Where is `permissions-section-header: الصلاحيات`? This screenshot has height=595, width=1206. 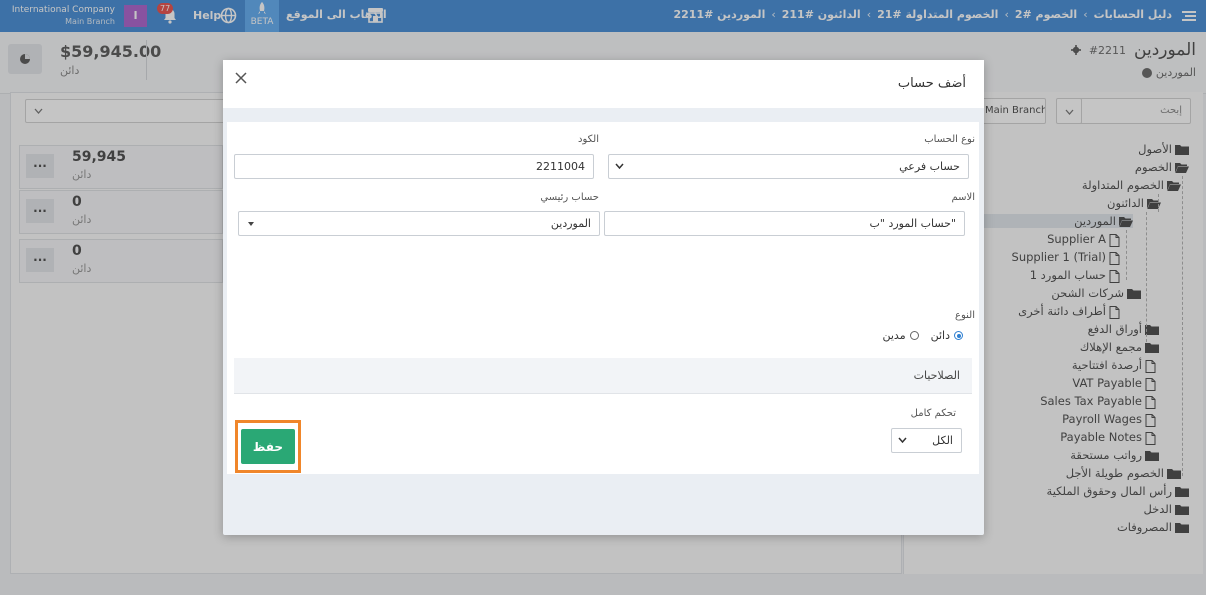 permissions-section-header: الصلاحيات is located at coordinates (603, 376).